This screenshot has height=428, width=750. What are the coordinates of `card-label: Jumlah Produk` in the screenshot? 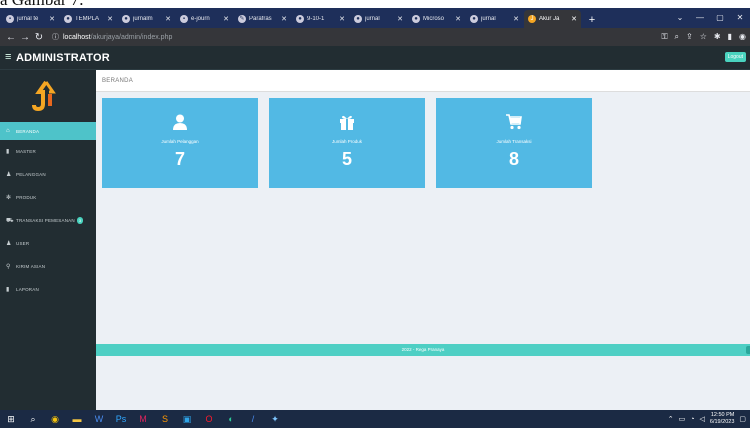 It's located at (346, 141).